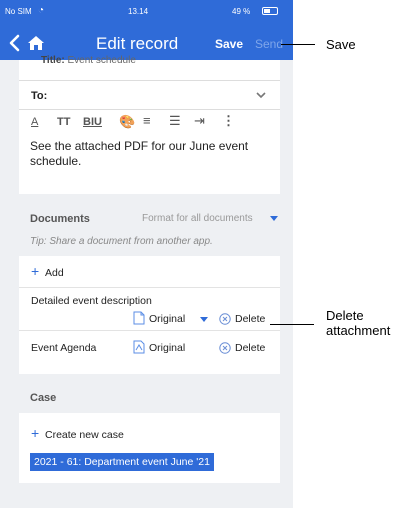 This screenshot has height=508, width=419. I want to click on delete-callout-line1: Delete, so click(345, 315).